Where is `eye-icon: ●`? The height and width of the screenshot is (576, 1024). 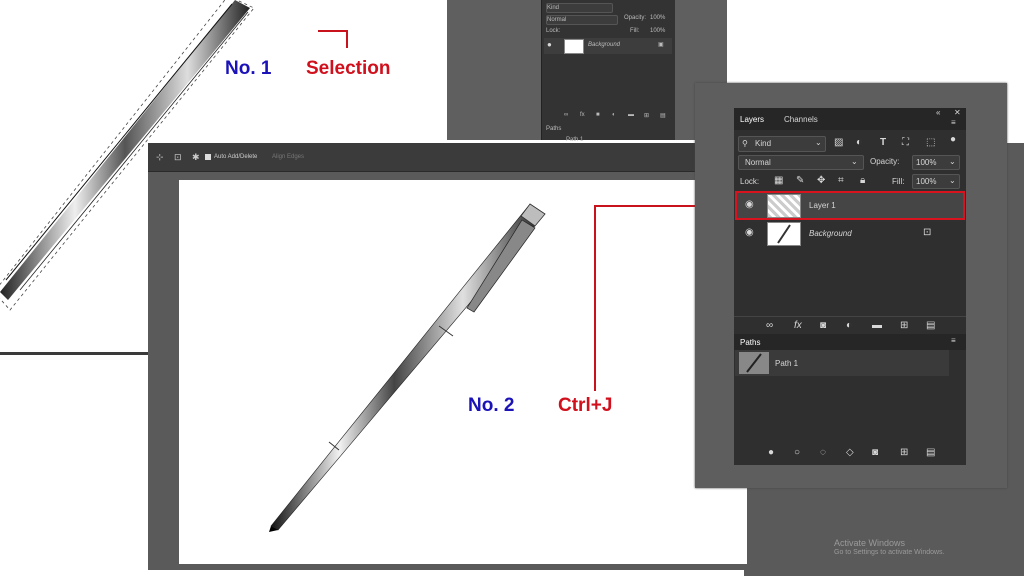 eye-icon: ● is located at coordinates (549, 44).